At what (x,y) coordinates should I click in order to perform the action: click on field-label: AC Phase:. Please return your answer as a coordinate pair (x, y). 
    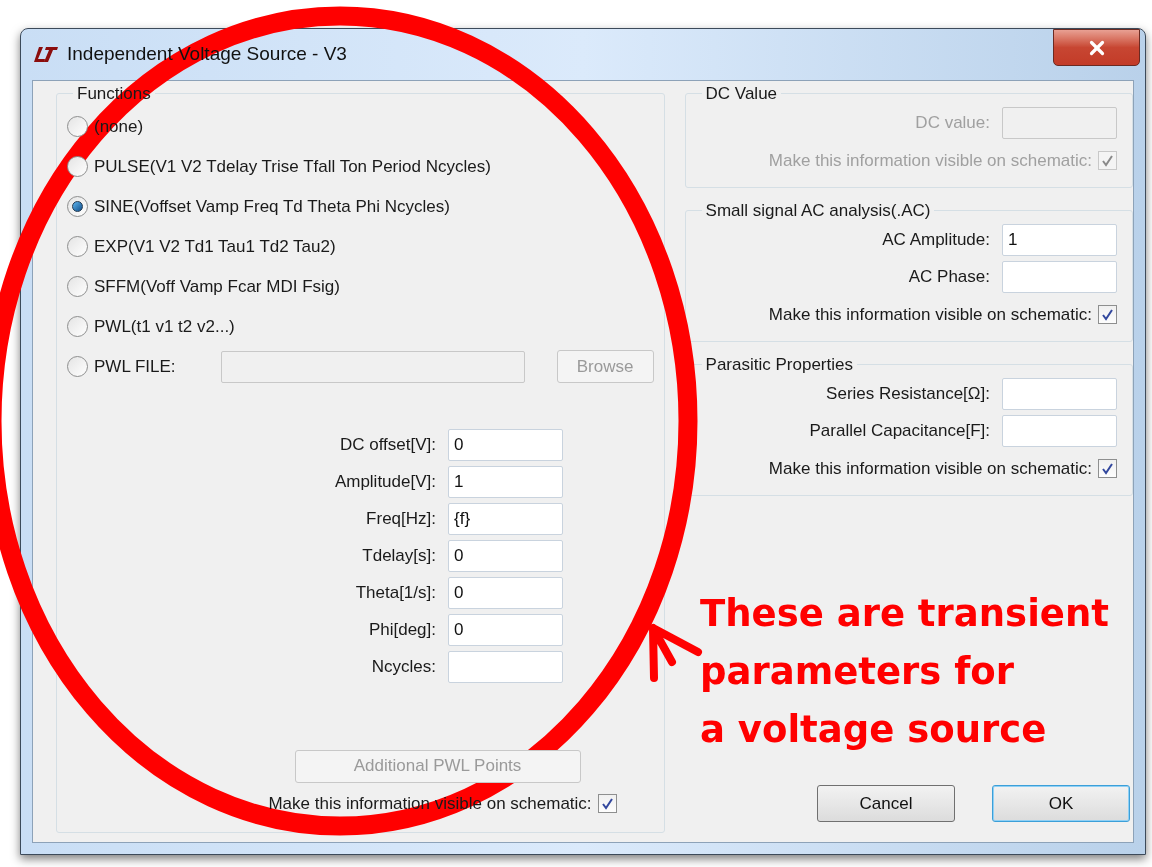
    Looking at the image, I should click on (949, 276).